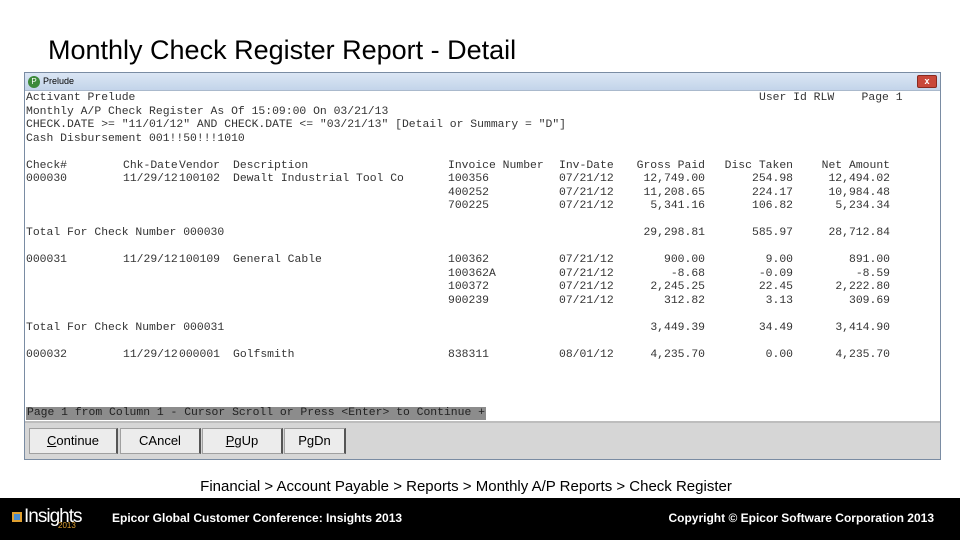 The height and width of the screenshot is (540, 960). What do you see at coordinates (200, 165) in the screenshot?
I see `column-header: Vendor` at bounding box center [200, 165].